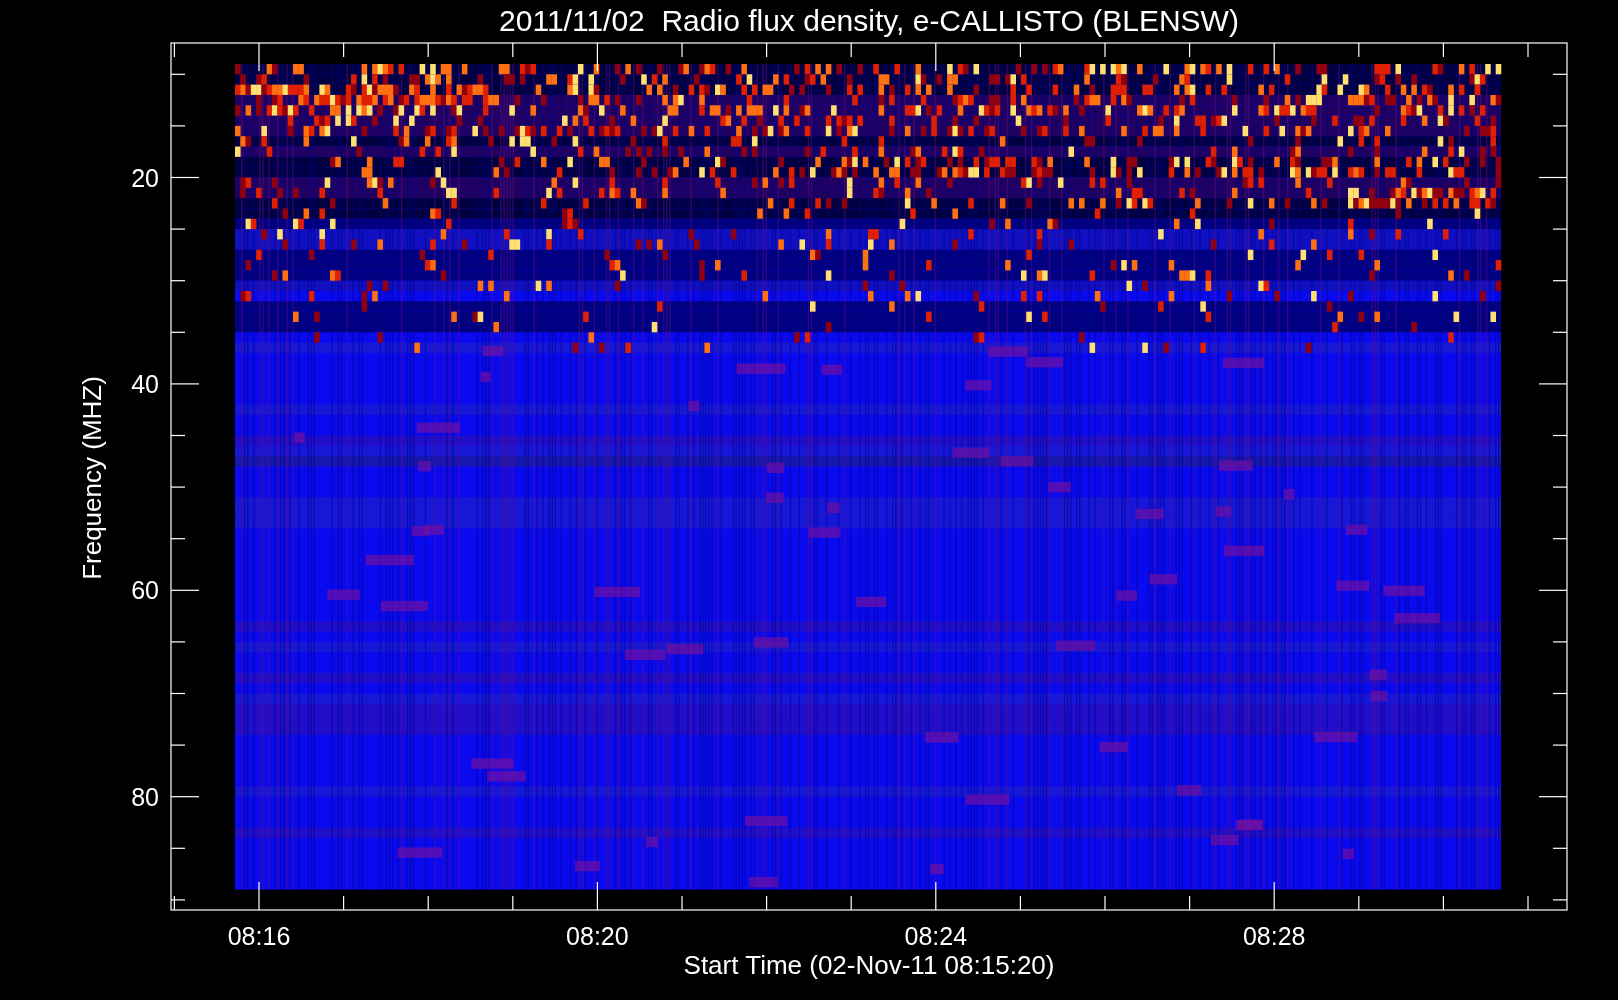 Image resolution: width=1618 pixels, height=1000 pixels. What do you see at coordinates (145, 590) in the screenshot?
I see `tick-label: 60` at bounding box center [145, 590].